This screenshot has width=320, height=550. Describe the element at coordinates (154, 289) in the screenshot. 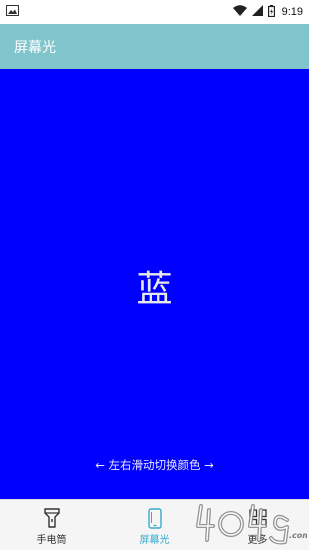

I see `color-name: 蓝` at that location.